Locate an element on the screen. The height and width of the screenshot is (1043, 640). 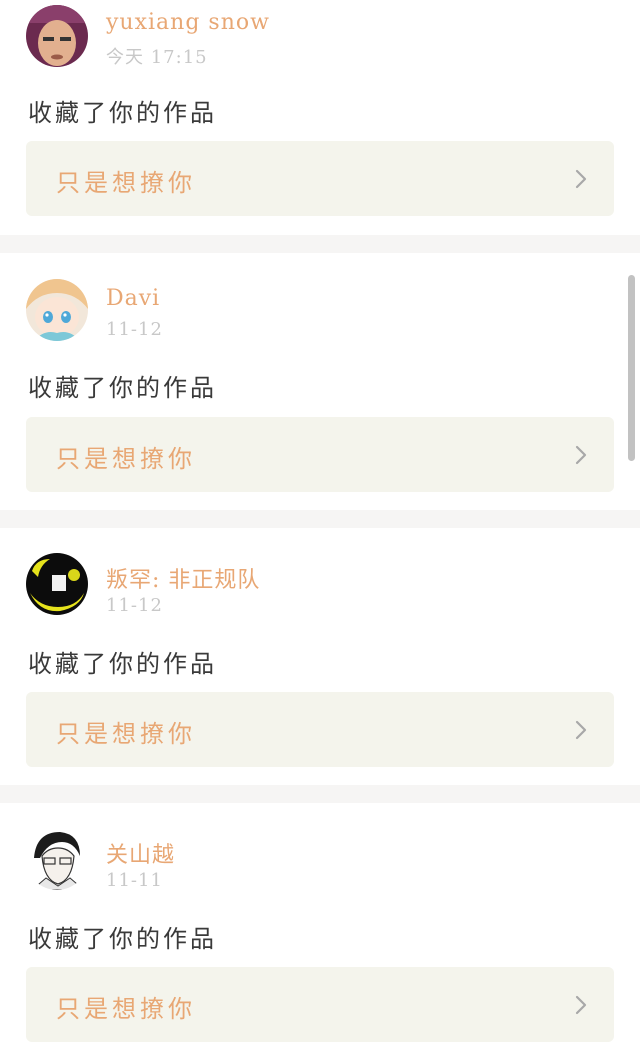
scrollbar is located at coordinates (631, 368).